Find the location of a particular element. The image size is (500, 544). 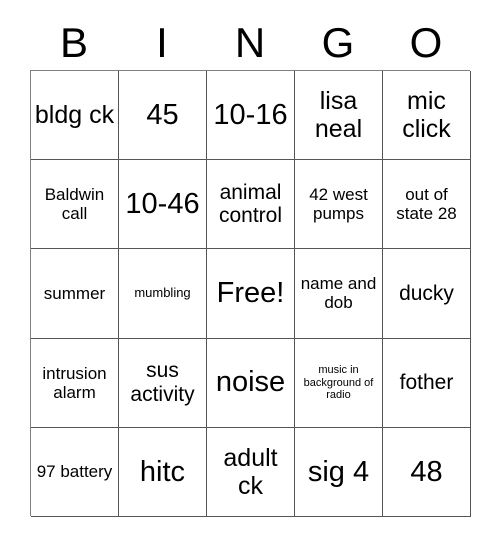

bingo-cell: 10-16 is located at coordinates (251, 116).